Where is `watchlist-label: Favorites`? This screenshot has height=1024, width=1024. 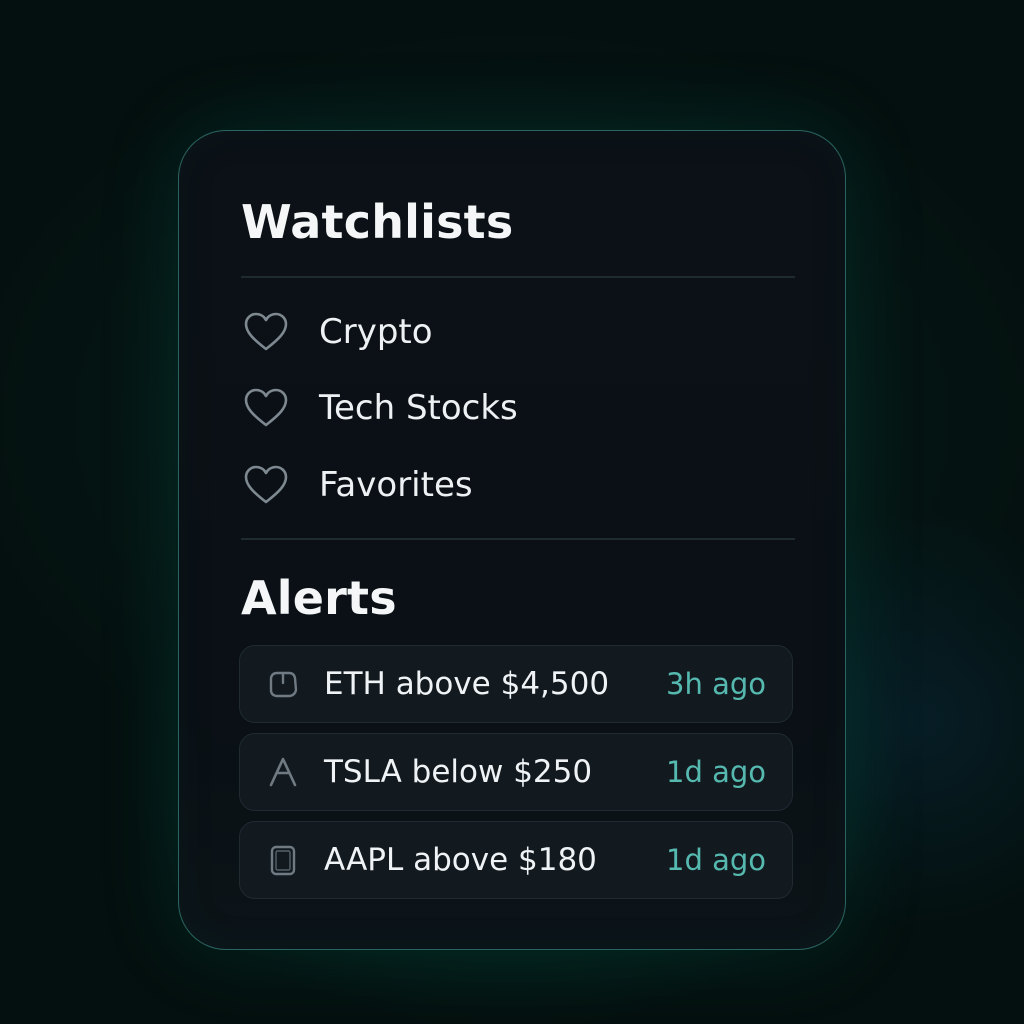
watchlist-label: Favorites is located at coordinates (396, 485).